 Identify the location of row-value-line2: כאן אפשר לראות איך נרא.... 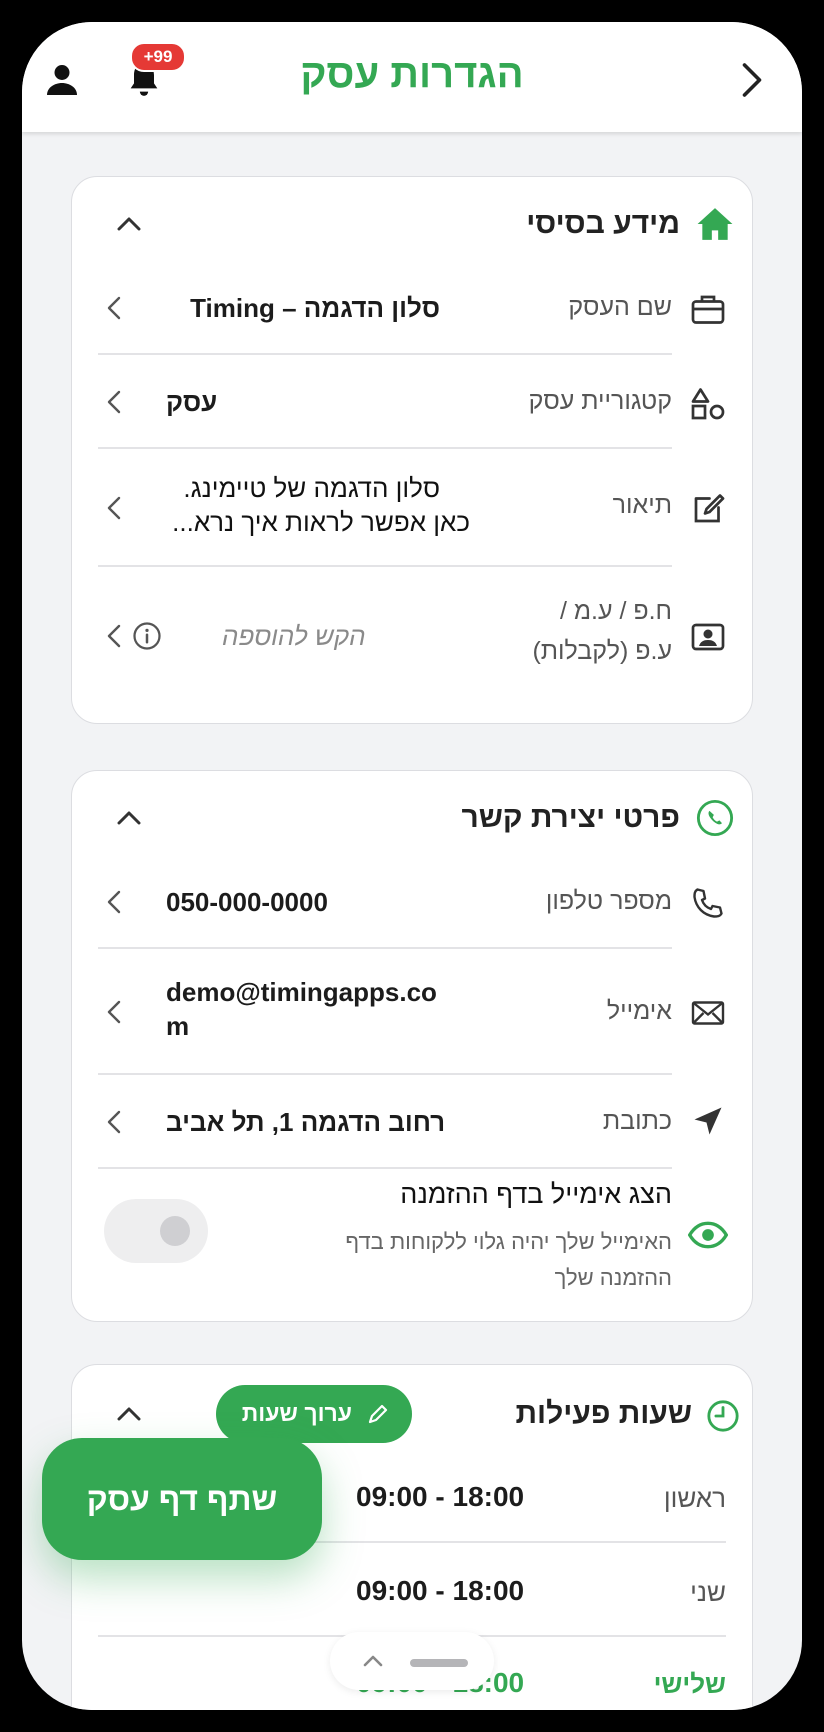
(321, 522).